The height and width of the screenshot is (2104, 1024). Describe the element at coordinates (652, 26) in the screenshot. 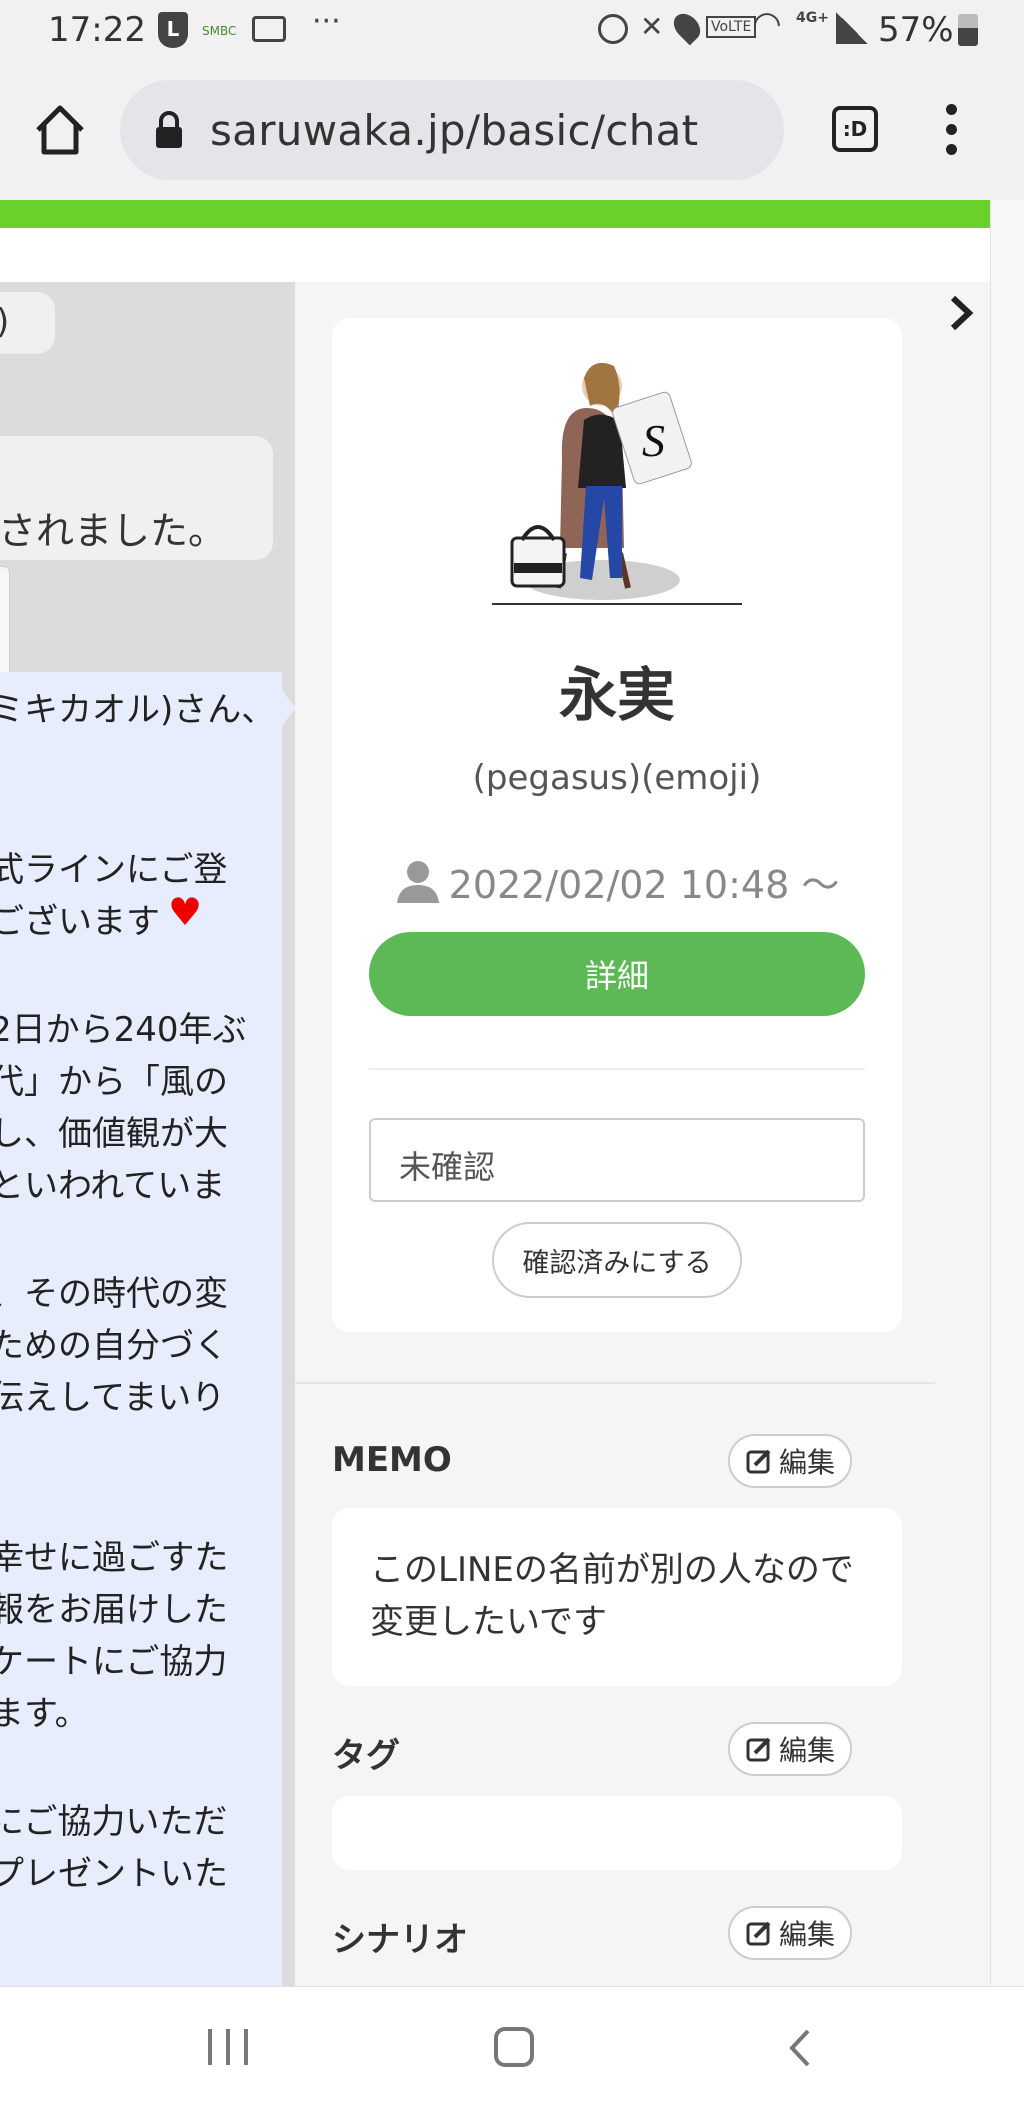

I see `mute-icon: ✕` at that location.